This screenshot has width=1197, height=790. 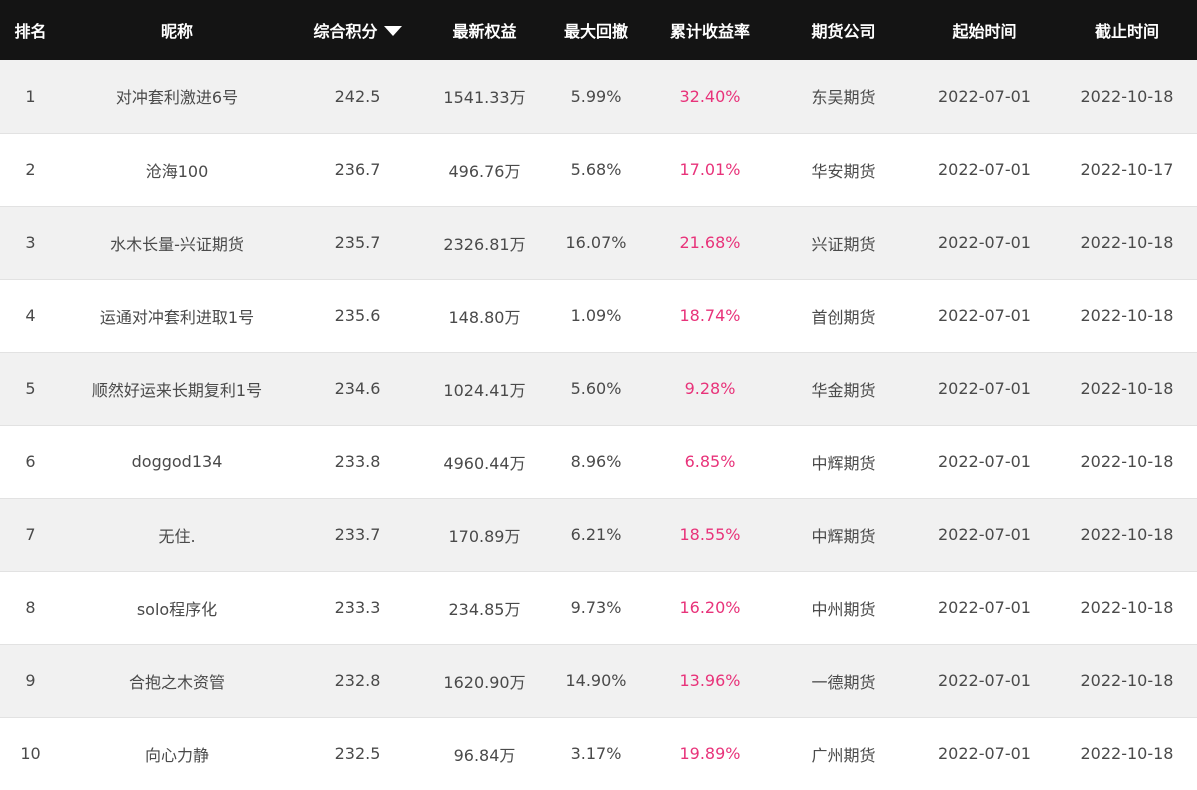 I want to click on cell-drawdown: 14.90%, so click(x=596, y=681).